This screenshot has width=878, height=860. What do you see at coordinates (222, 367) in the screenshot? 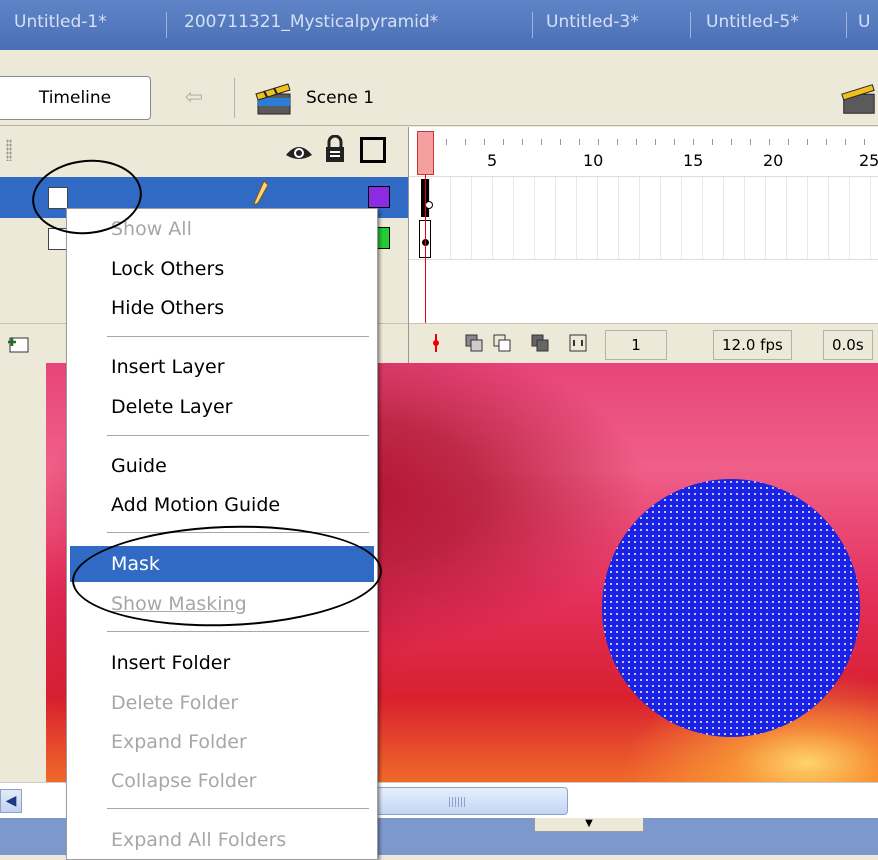
I see `menu-item-insert-layer: Insert Layer` at bounding box center [222, 367].